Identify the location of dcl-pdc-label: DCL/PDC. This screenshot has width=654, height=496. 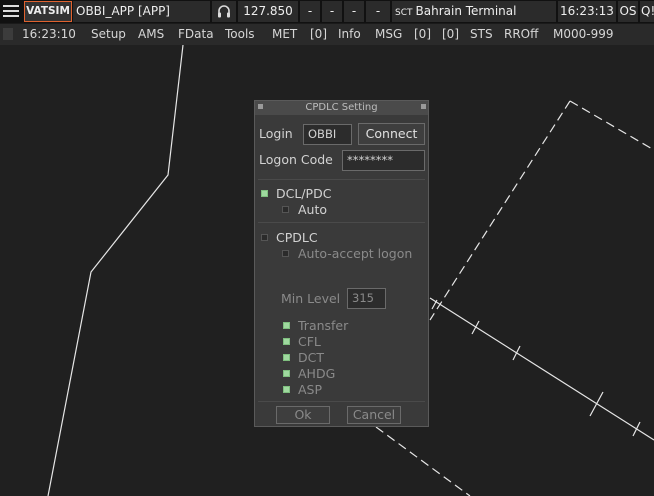
(304, 193).